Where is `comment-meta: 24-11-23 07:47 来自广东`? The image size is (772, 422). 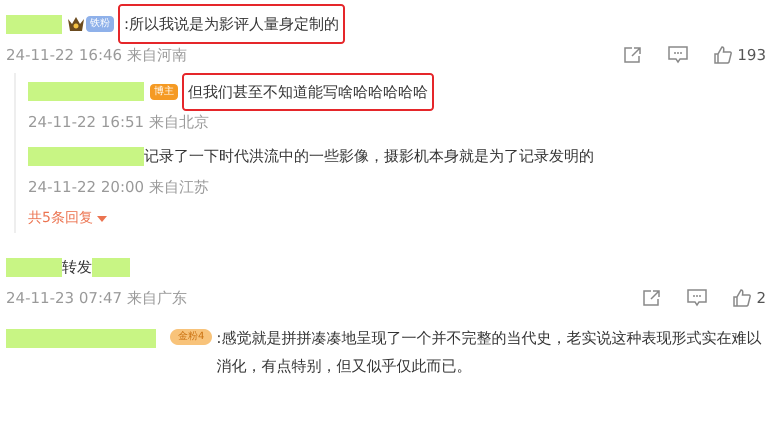
comment-meta: 24-11-23 07:47 来自广东 is located at coordinates (96, 298).